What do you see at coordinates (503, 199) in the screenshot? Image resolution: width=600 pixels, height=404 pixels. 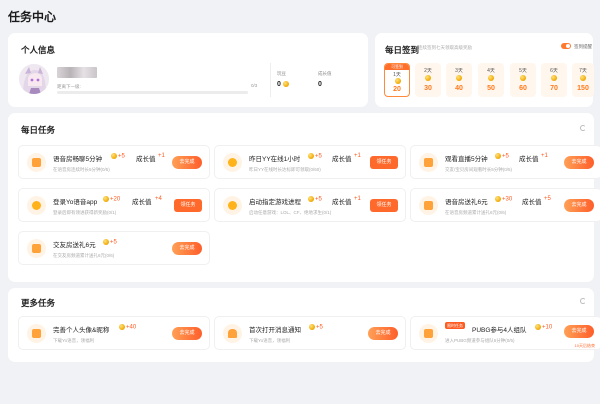 I see `task-coin-reward: +30` at bounding box center [503, 199].